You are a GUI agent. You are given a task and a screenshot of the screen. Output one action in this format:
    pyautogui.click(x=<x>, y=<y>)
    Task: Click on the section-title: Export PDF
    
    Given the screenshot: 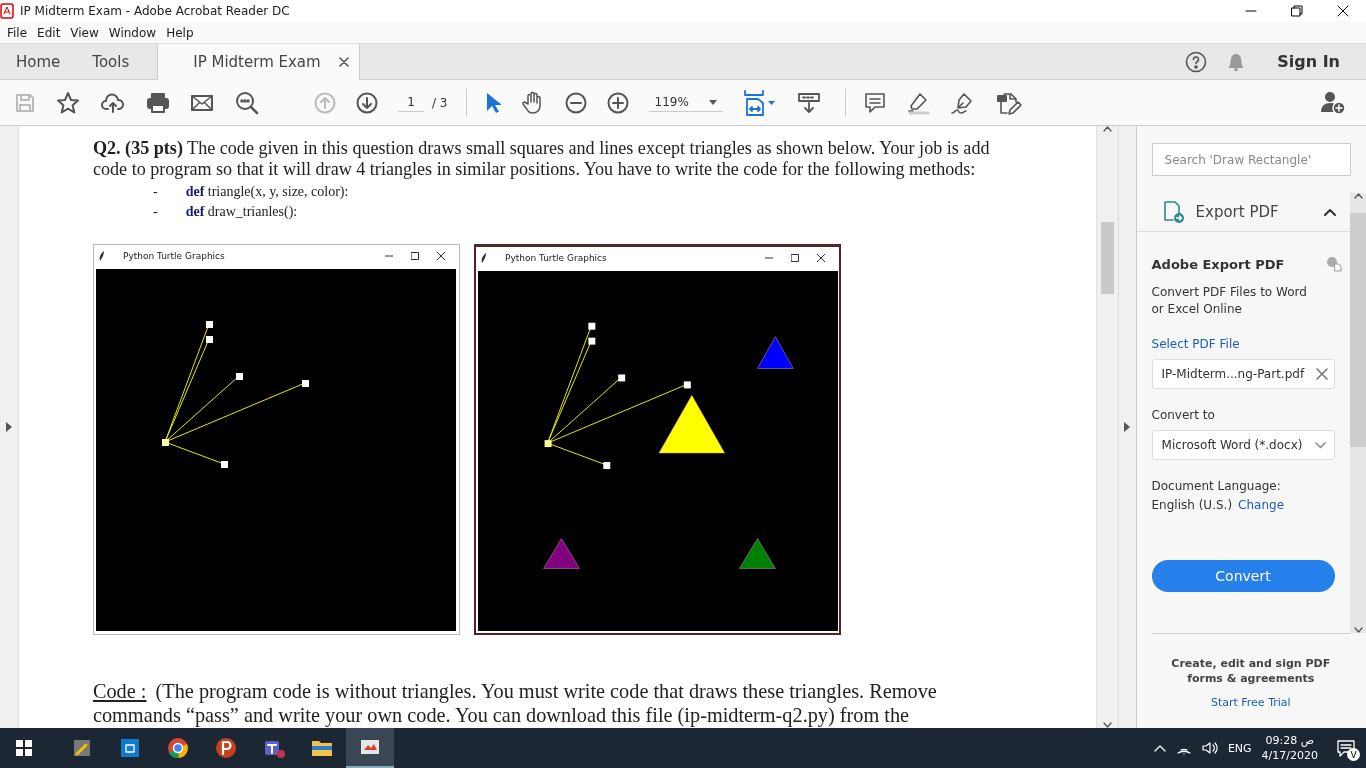 What is the action you would take?
    pyautogui.click(x=1254, y=212)
    